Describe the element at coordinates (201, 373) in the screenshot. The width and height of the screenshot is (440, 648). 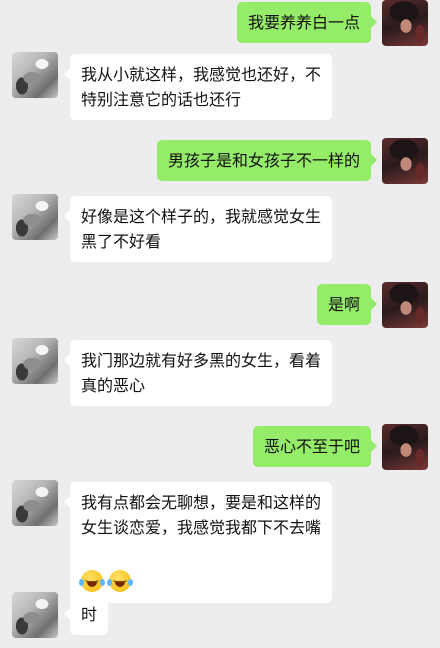
I see `message-text: 我门那边就有好多黑的女生，看着 真的恶心` at that location.